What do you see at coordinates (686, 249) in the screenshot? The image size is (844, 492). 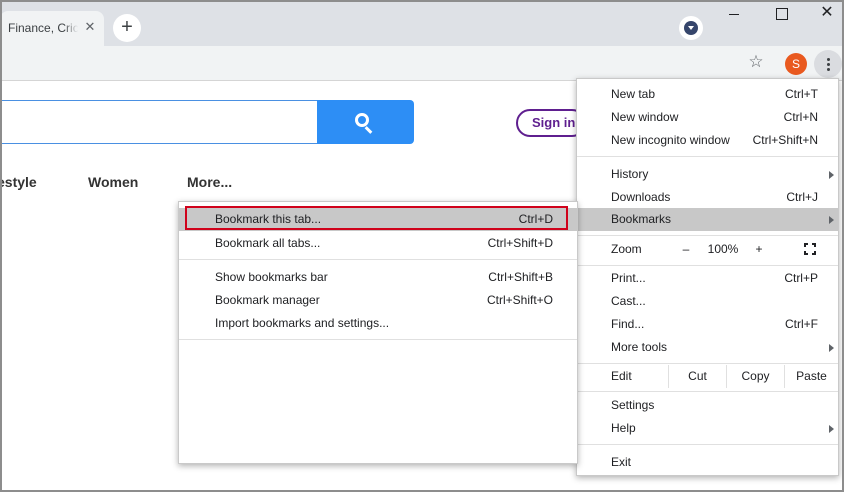 I see `zoom-out-button: –` at bounding box center [686, 249].